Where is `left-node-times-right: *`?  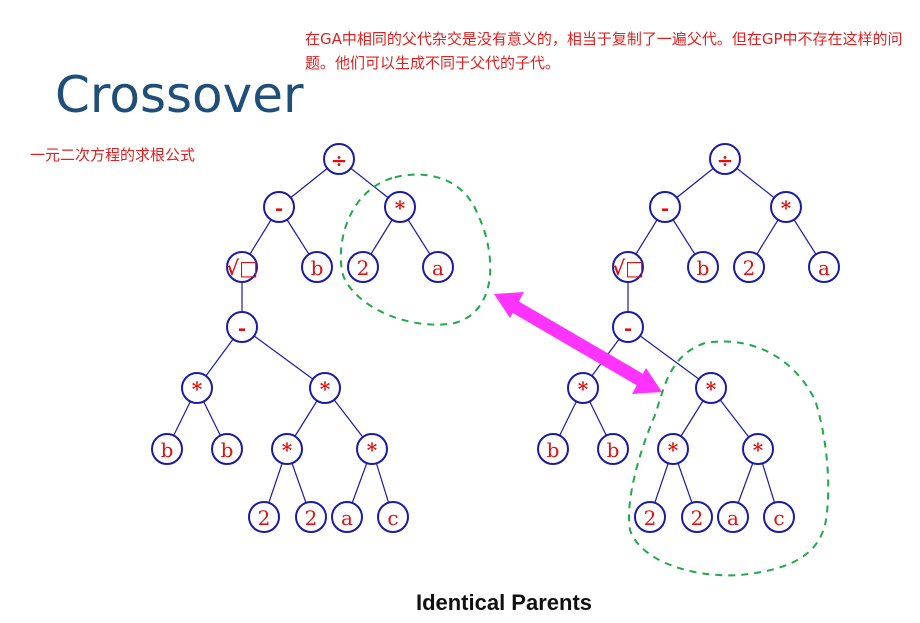
left-node-times-right: * is located at coordinates (325, 388).